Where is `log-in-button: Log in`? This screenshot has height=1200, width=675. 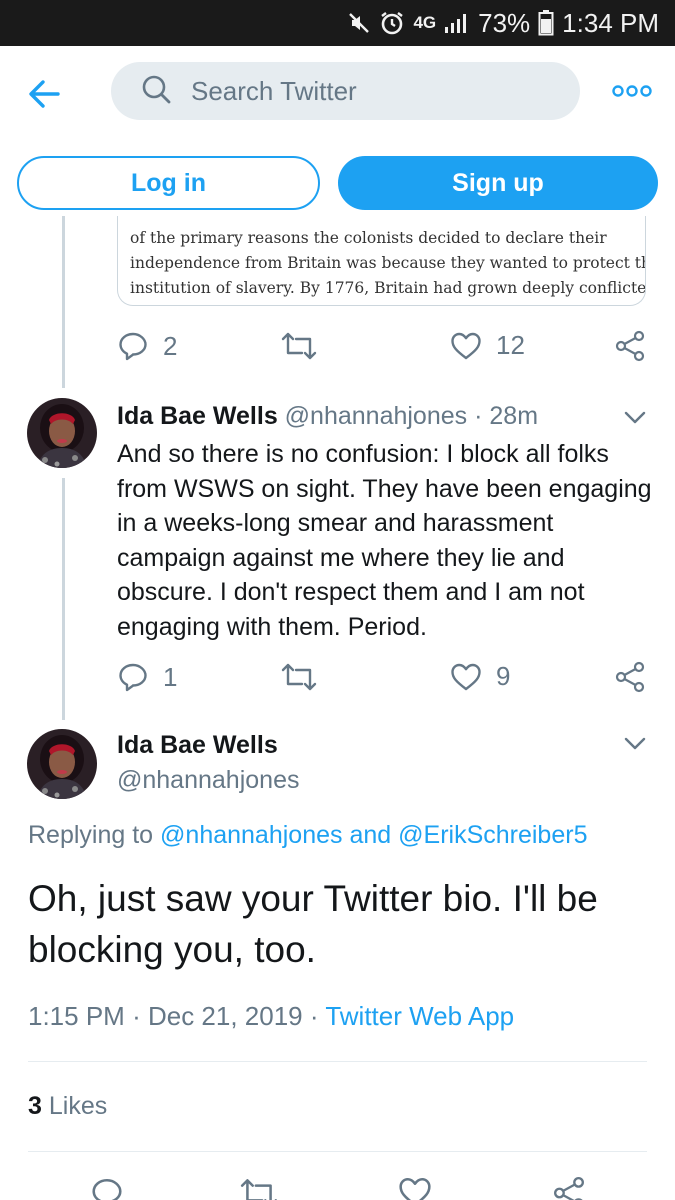
log-in-button: Log in is located at coordinates (168, 183).